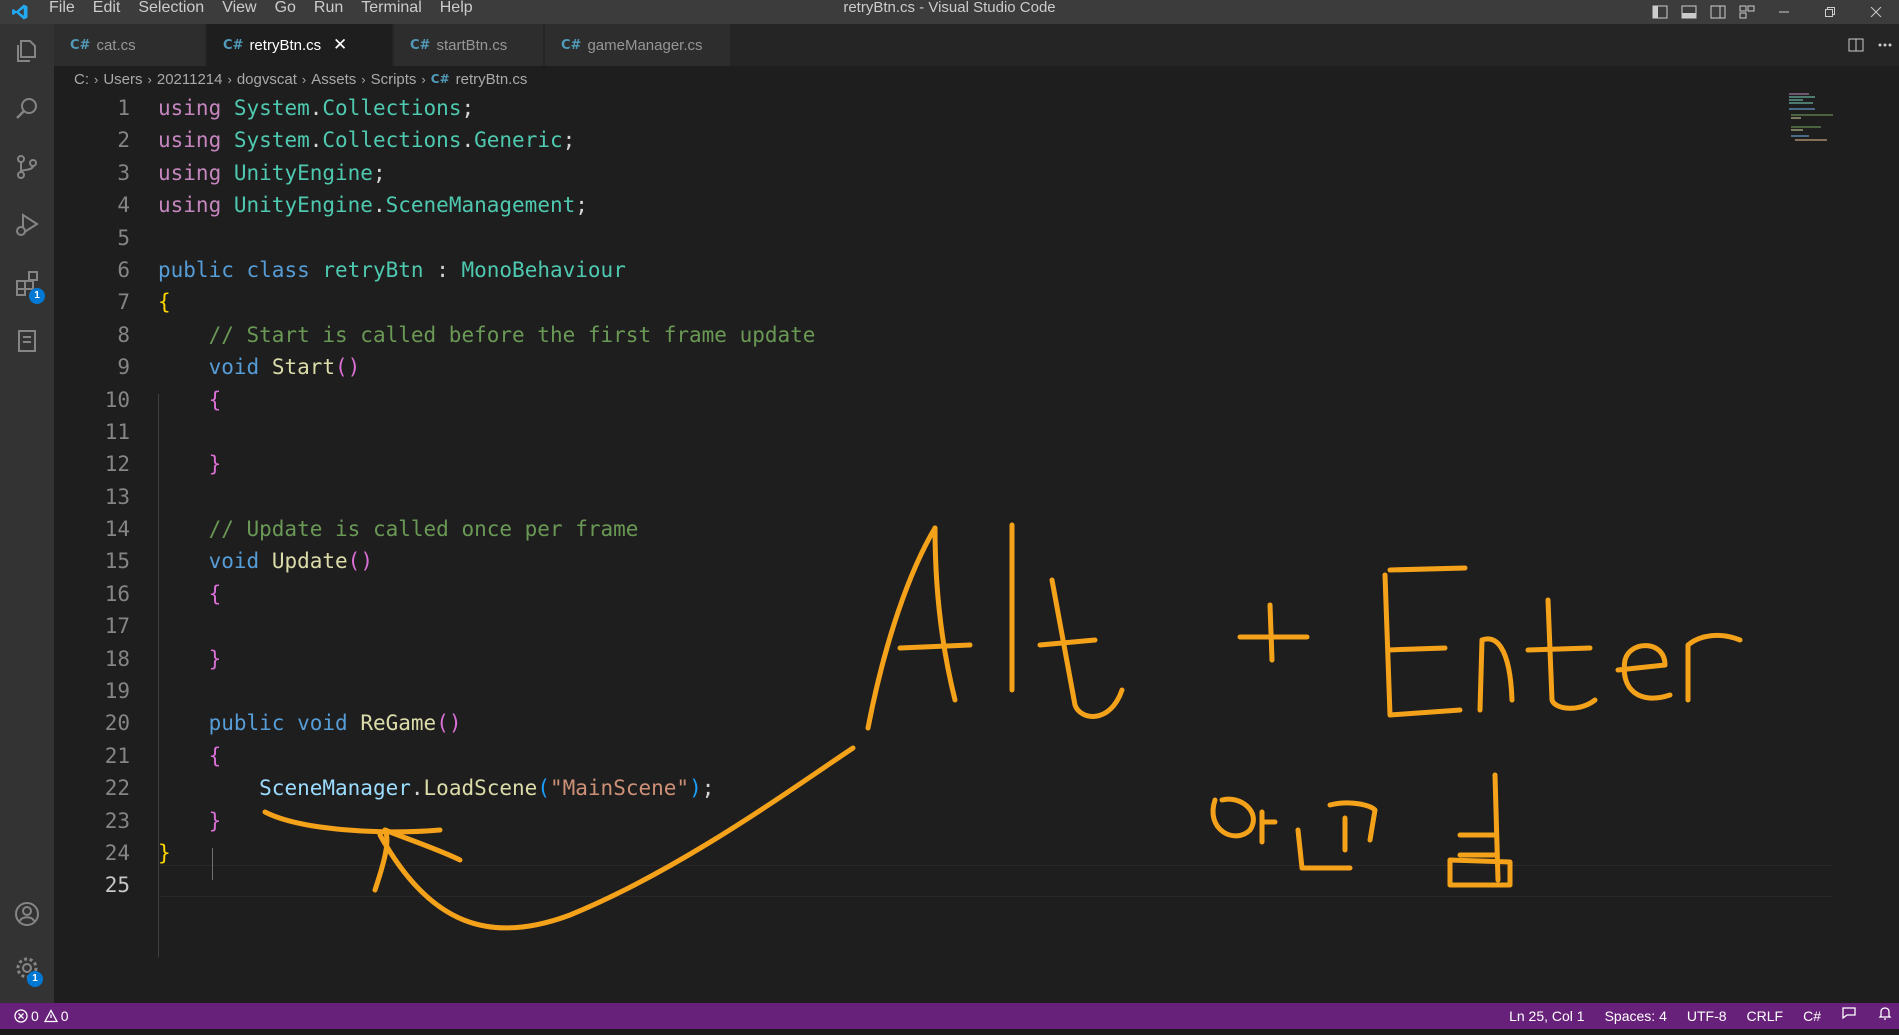 This screenshot has width=1899, height=1035. Describe the element at coordinates (117, 561) in the screenshot. I see `line-number: 15` at that location.